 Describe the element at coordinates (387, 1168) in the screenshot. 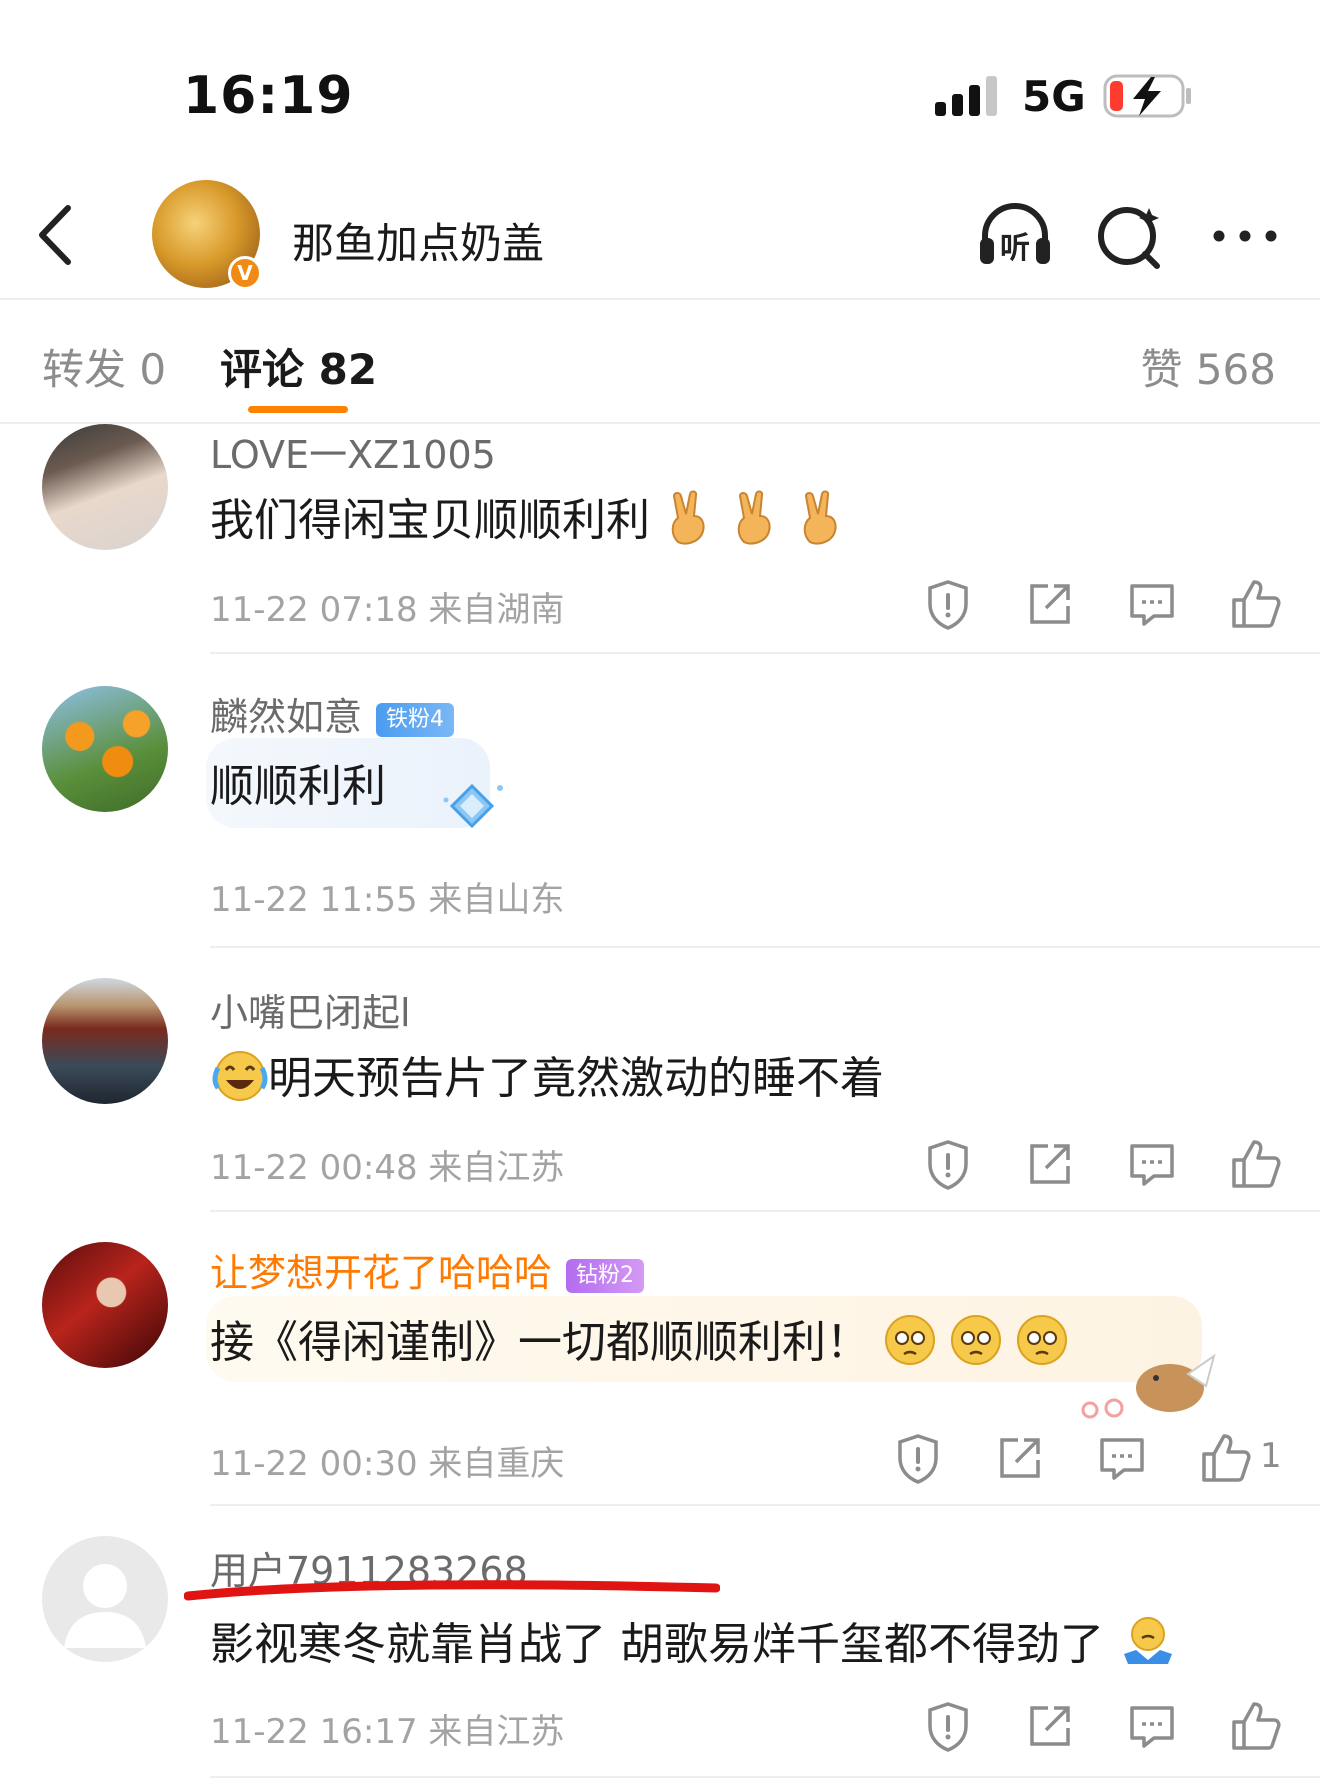

I see `comment-meta: 11-22 00:48 来自江苏` at that location.